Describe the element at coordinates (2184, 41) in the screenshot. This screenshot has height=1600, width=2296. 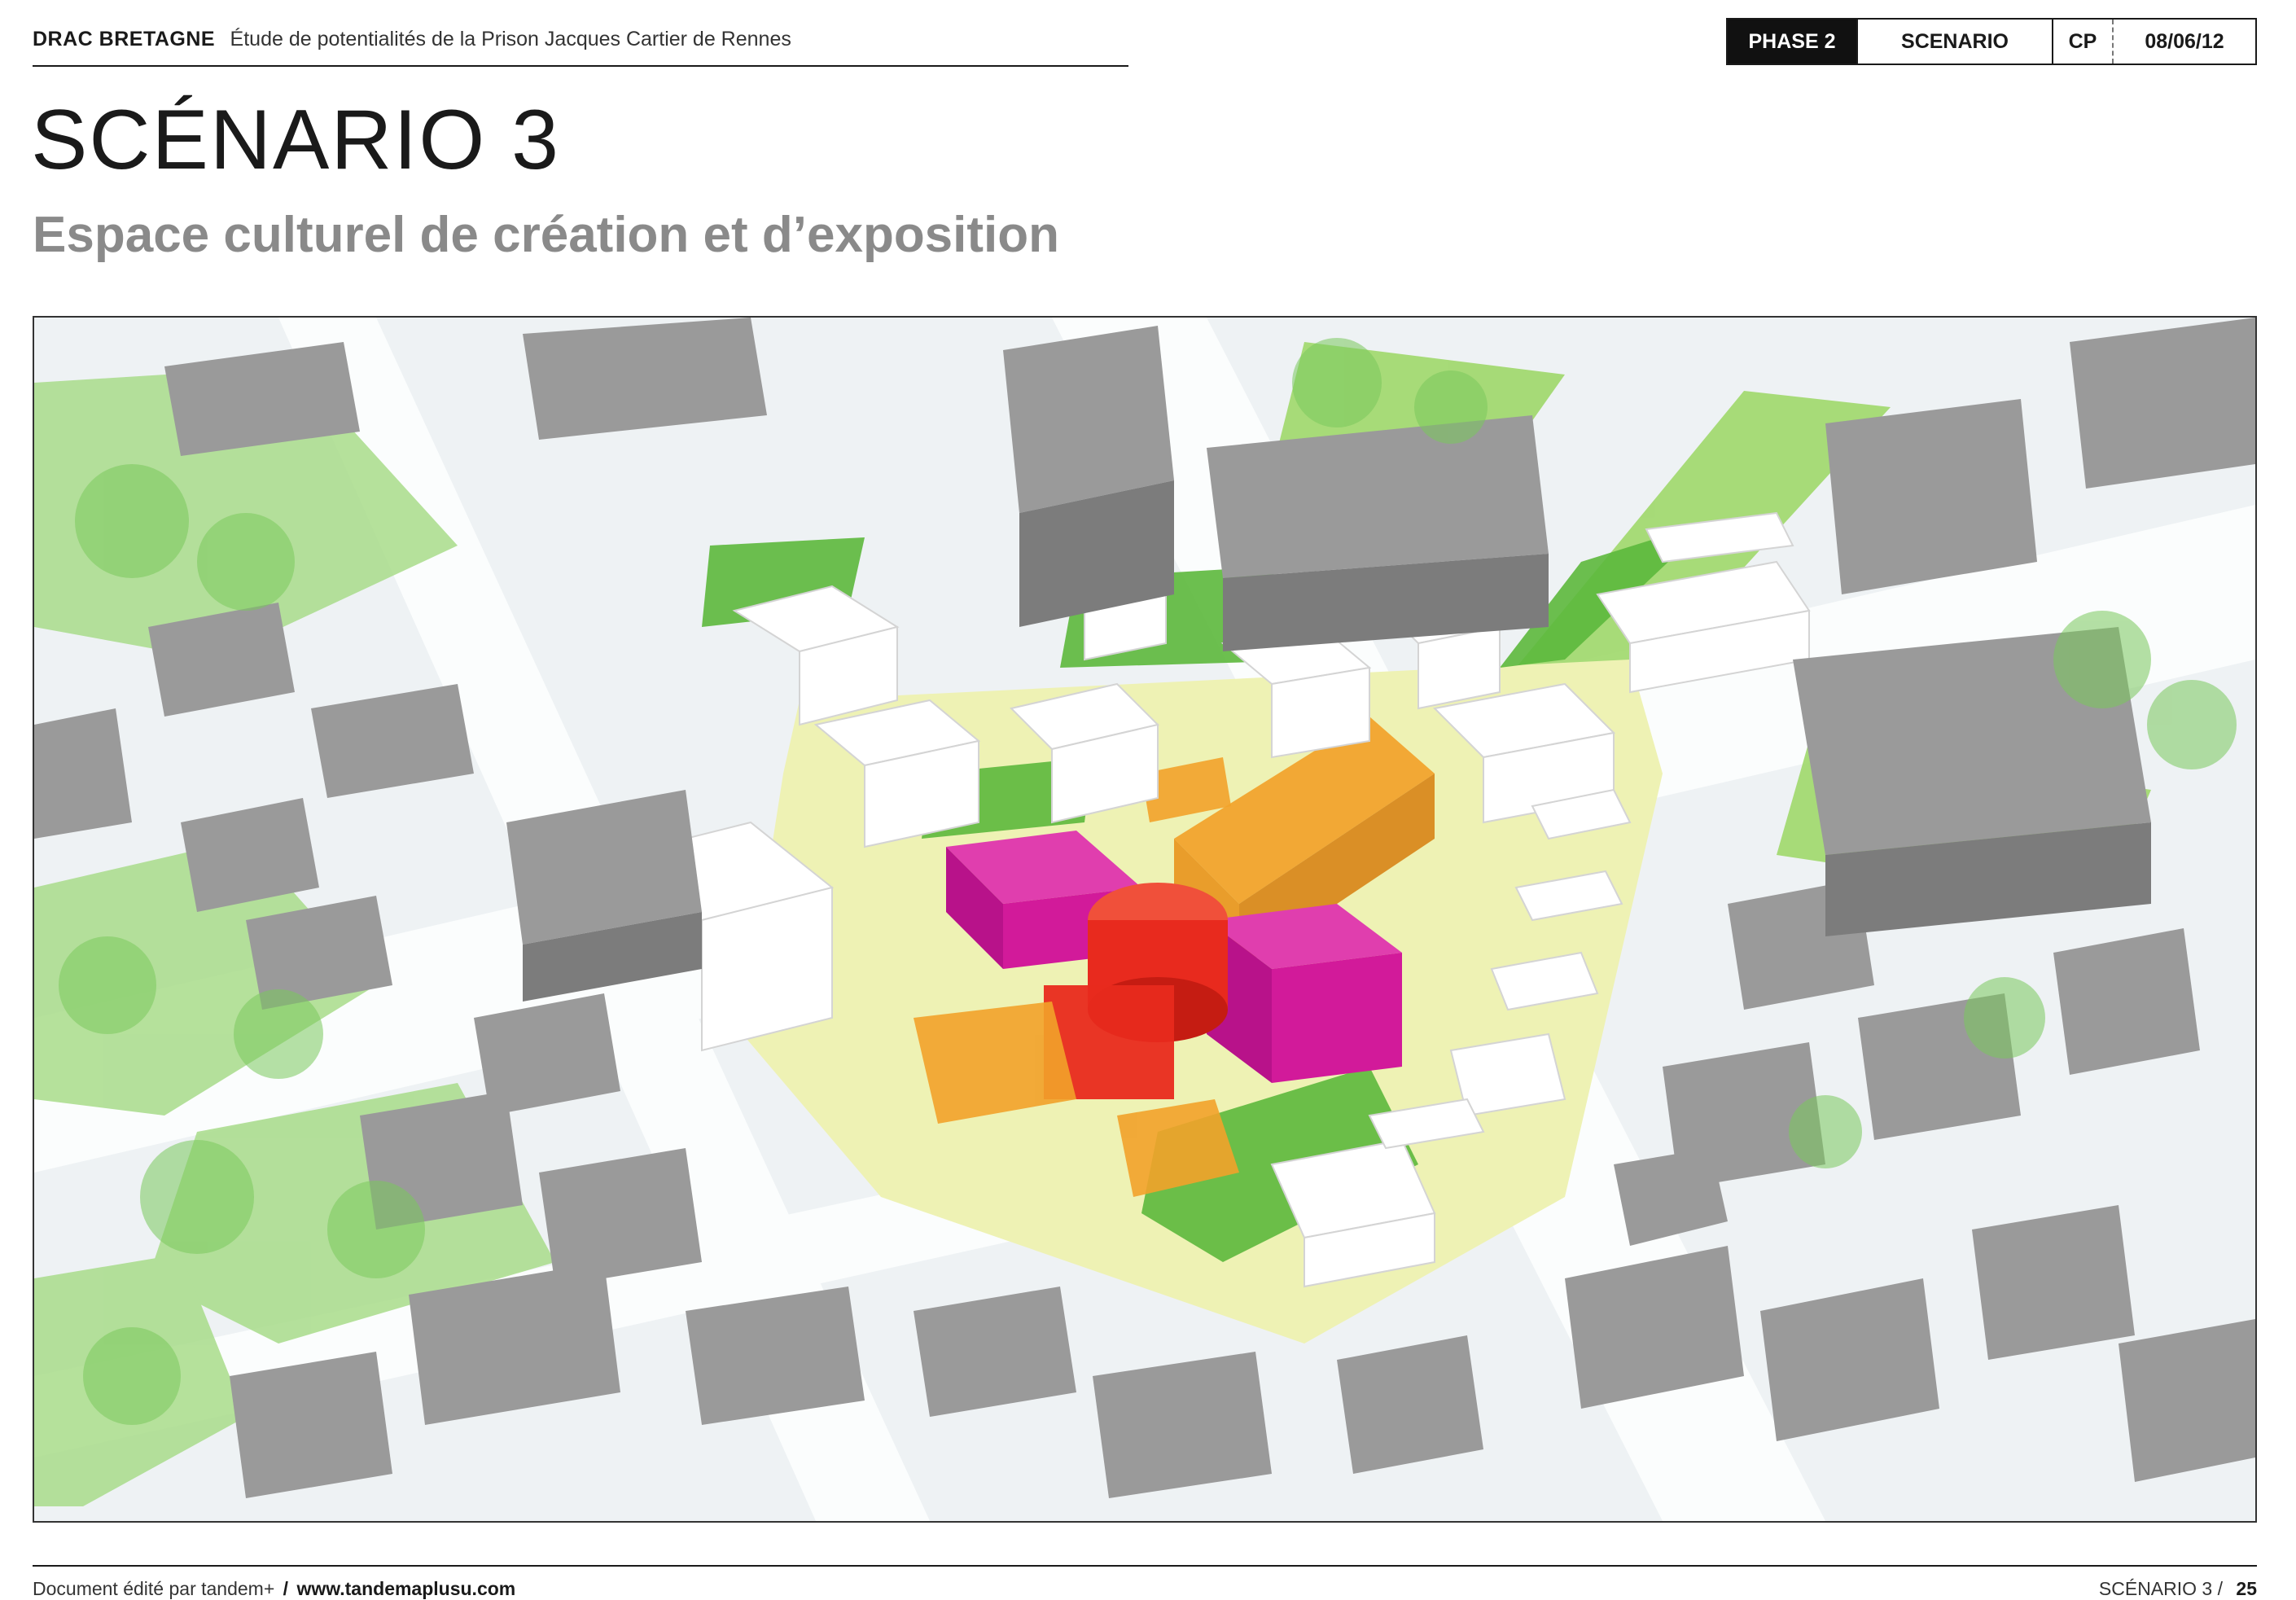
I see `tab-date: 08/06/12` at that location.